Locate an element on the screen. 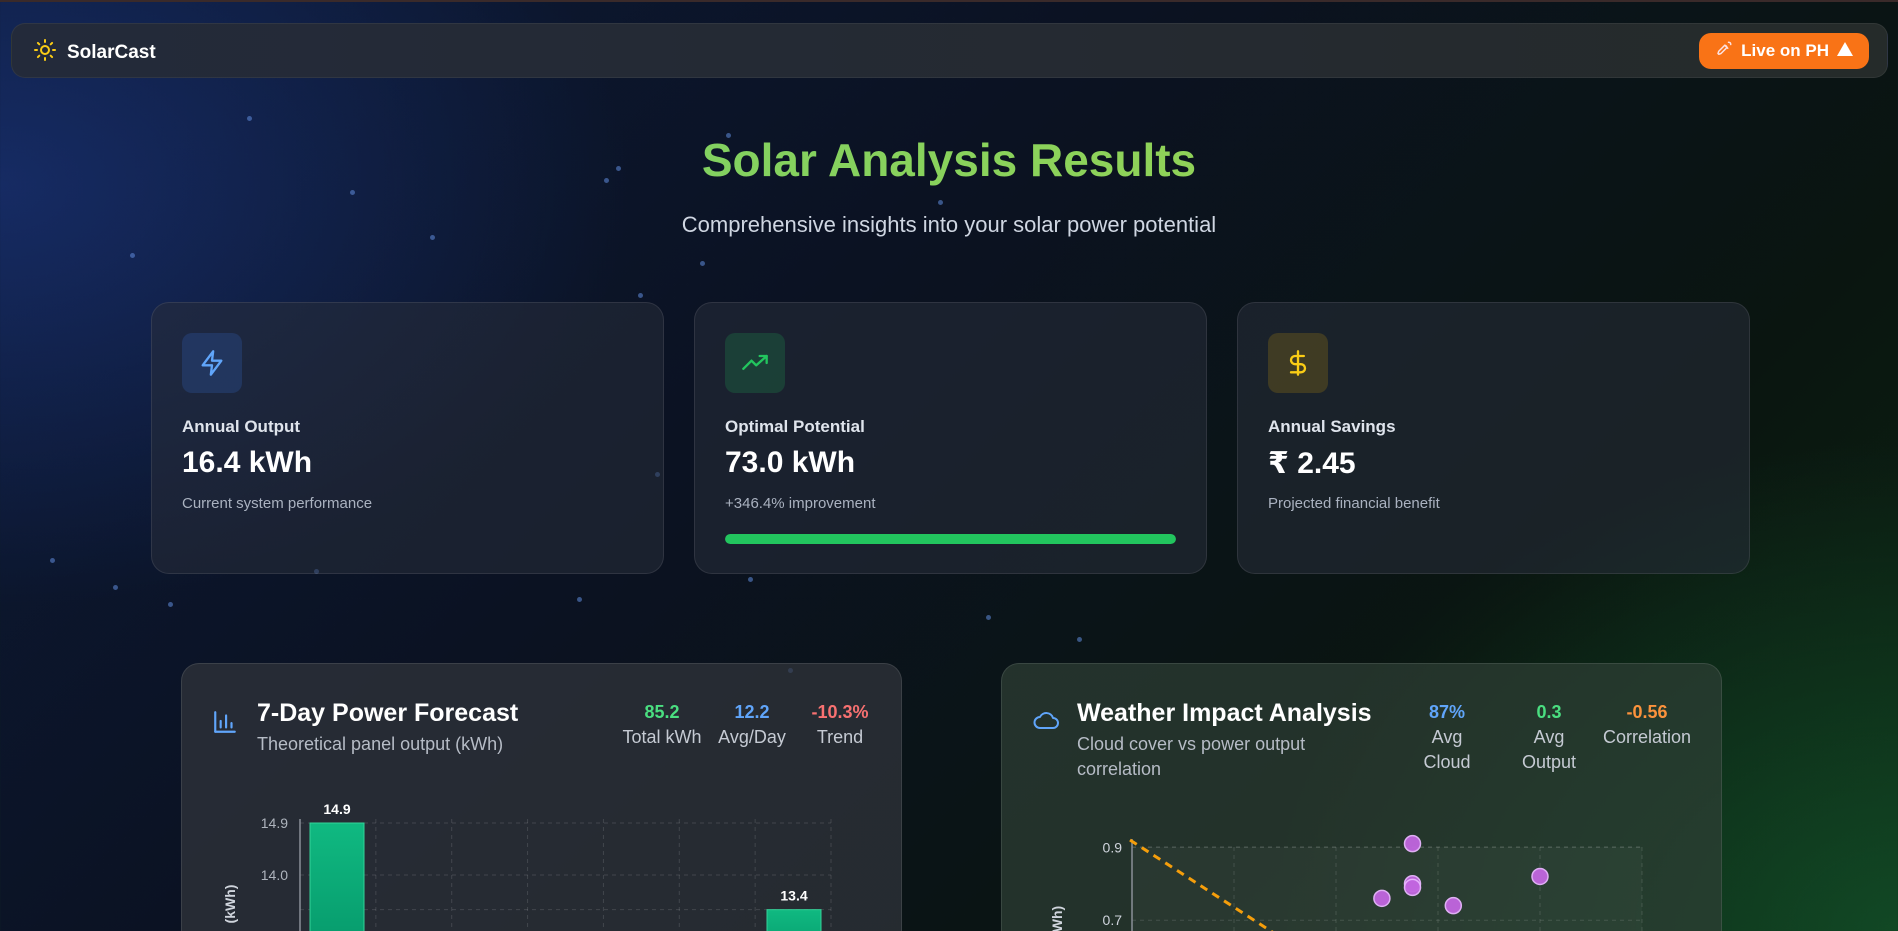 The height and width of the screenshot is (931, 1898). bar-value-label: 13.4 is located at coordinates (793, 896).